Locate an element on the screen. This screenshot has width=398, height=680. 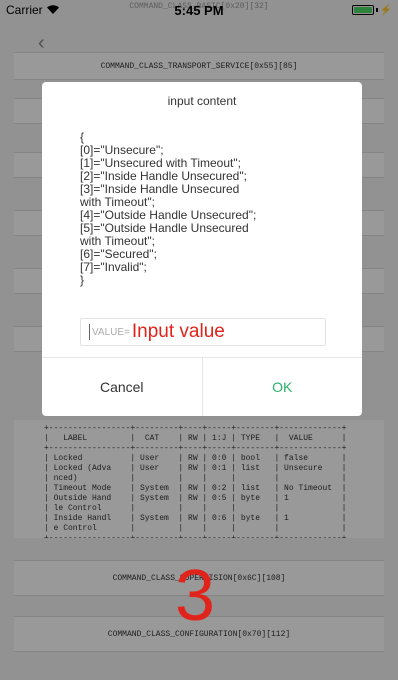
annotation-number: 3 is located at coordinates (195, 596).